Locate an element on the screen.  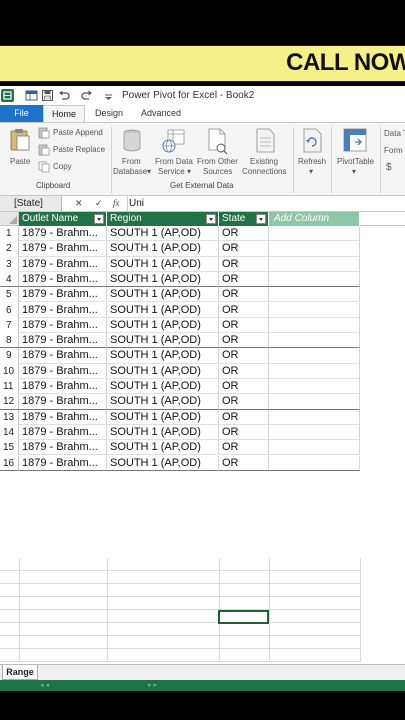
table-row: 1 1879 - Brahm... SOUTH 1 (AP,OD) OR is located at coordinates (202, 234).